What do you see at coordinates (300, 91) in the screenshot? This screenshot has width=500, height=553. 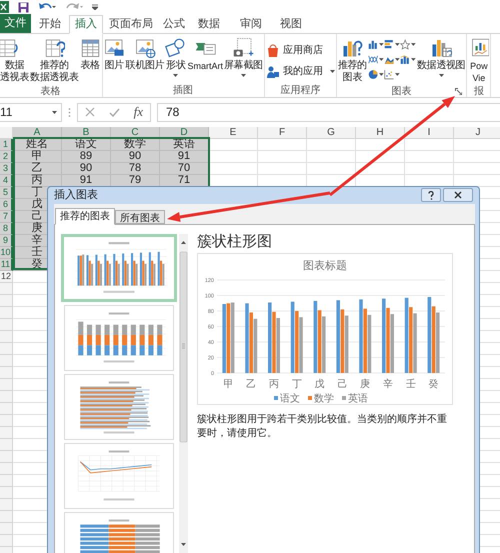 I see `group-label: 应用程序` at bounding box center [300, 91].